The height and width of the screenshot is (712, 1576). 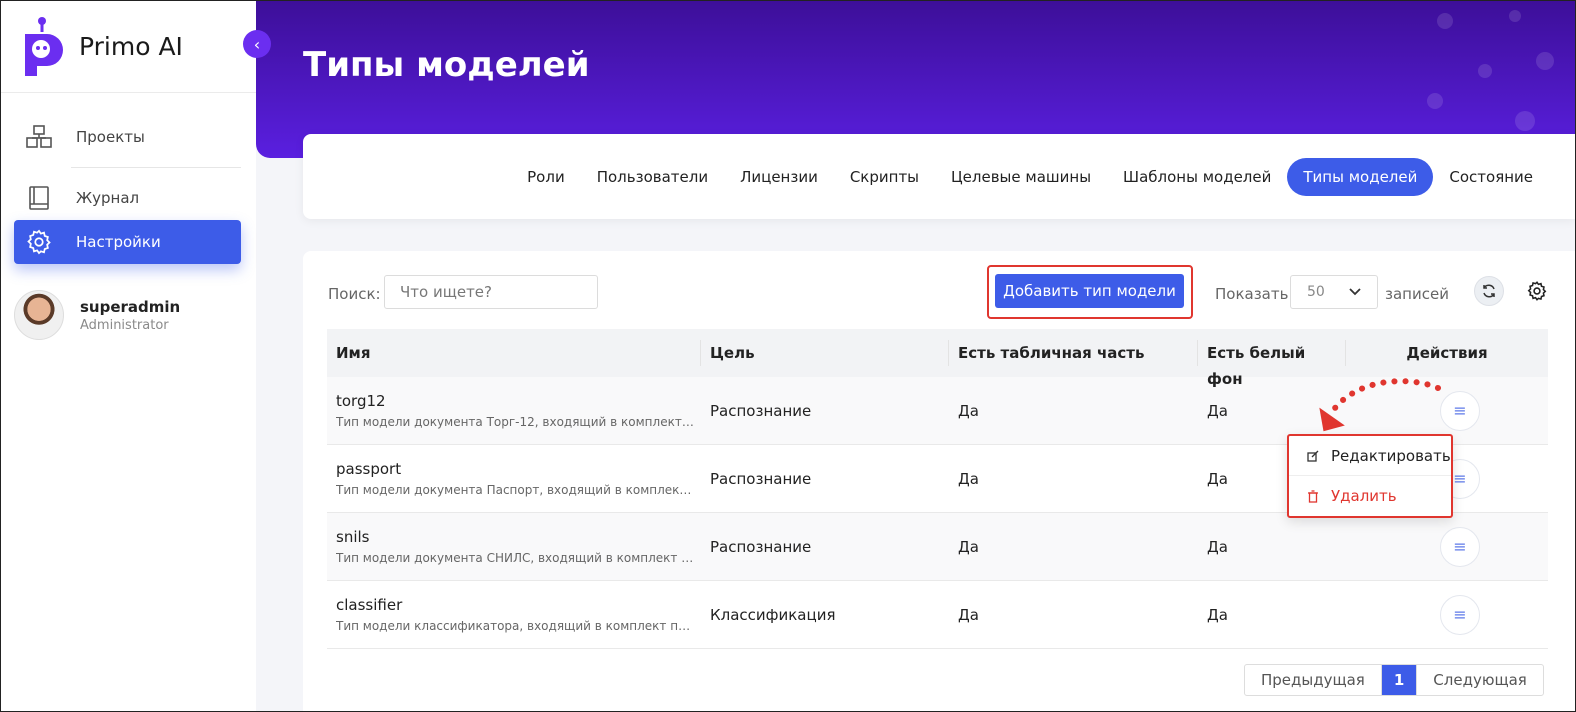 I want to click on row-name: torg12, so click(x=361, y=401).